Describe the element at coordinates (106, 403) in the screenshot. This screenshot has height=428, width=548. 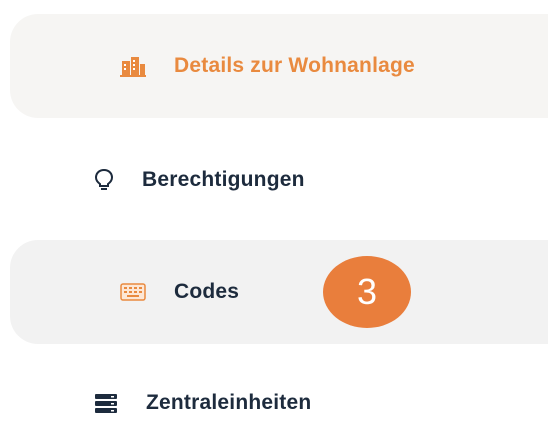
I see `server-icon` at that location.